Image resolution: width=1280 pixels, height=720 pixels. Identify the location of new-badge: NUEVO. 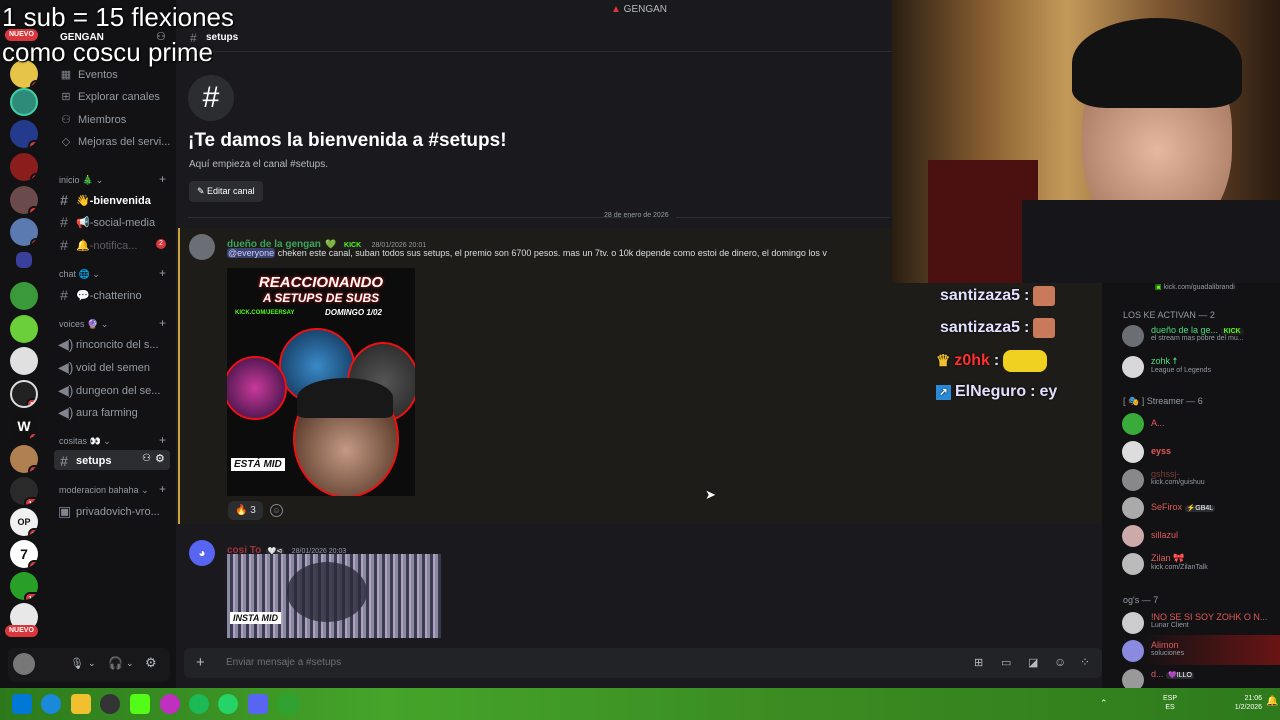
(21, 631).